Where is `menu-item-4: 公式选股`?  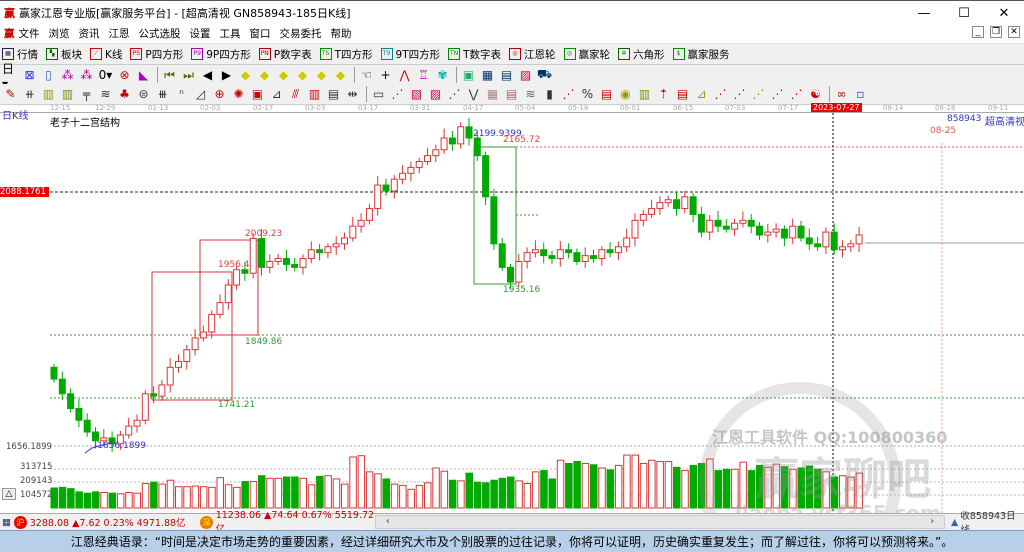
menu-item-4: 公式选股 is located at coordinates (160, 33).